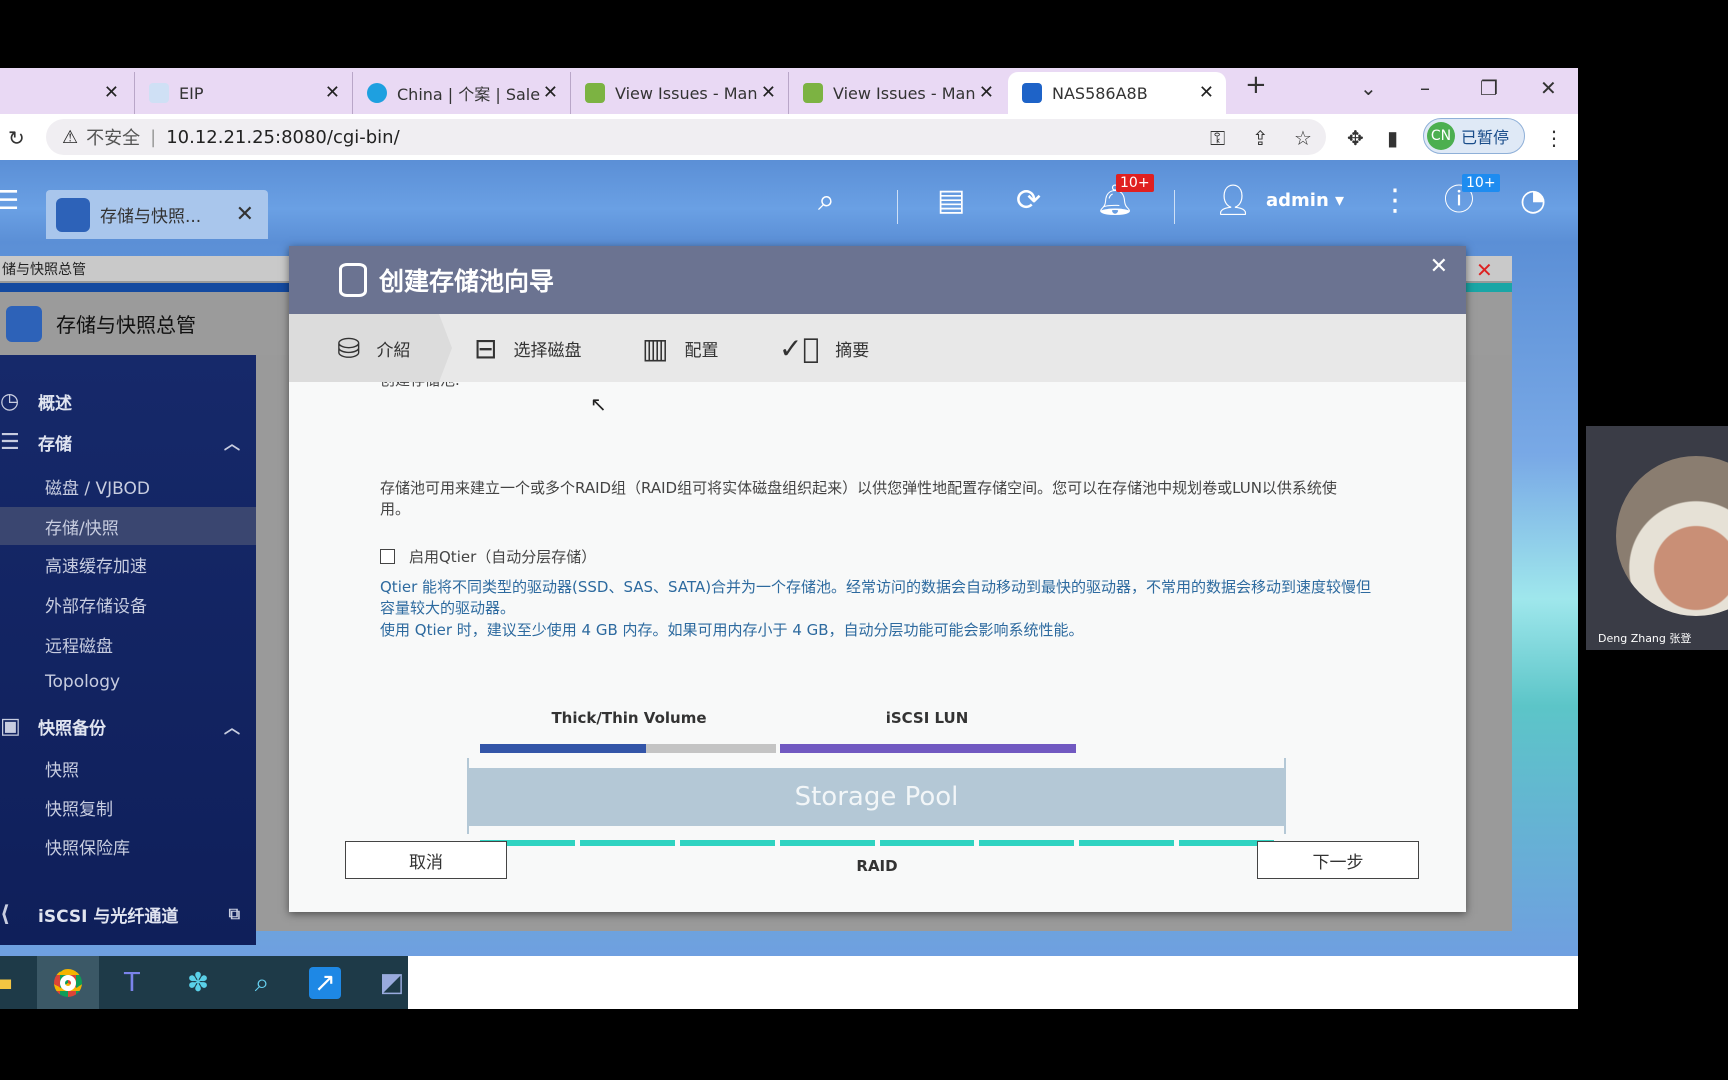 Image resolution: width=1728 pixels, height=1080 pixels. What do you see at coordinates (10, 401) in the screenshot?
I see `dashboard-icon: ◷` at bounding box center [10, 401].